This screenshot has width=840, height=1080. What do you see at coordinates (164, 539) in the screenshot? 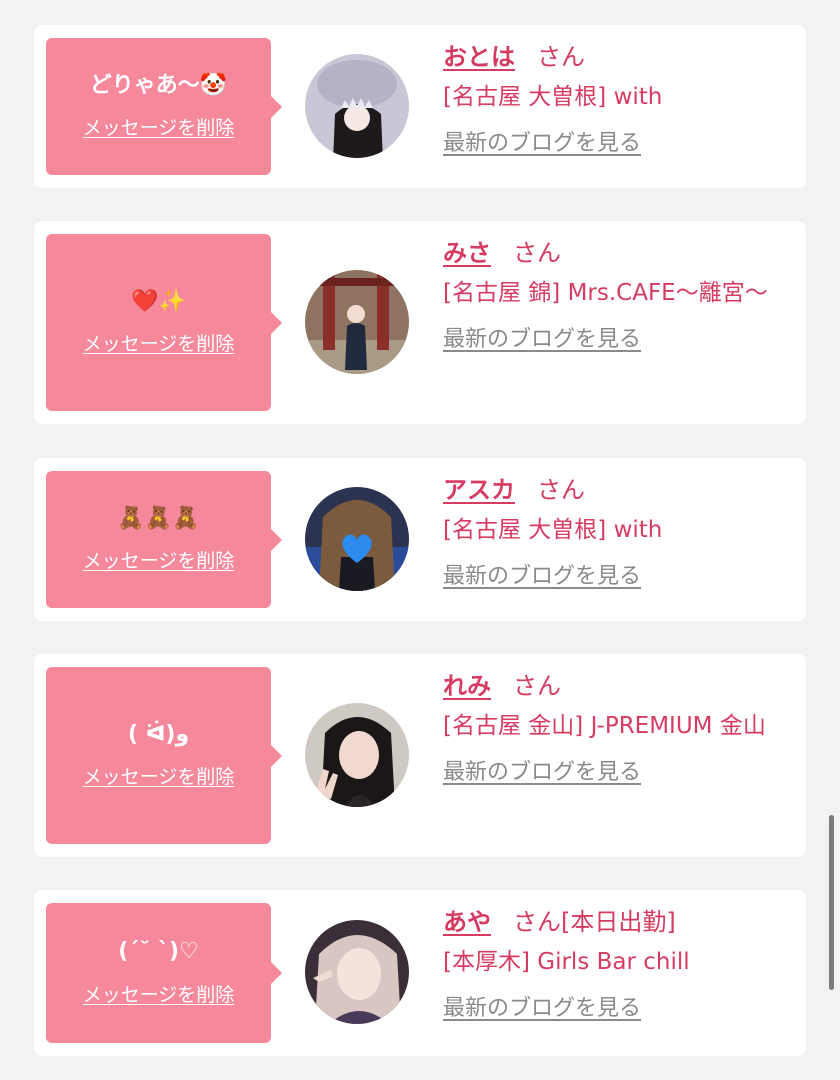
I see `message-bubble: 🧸🧸🧸 メッセージを削除` at bounding box center [164, 539].